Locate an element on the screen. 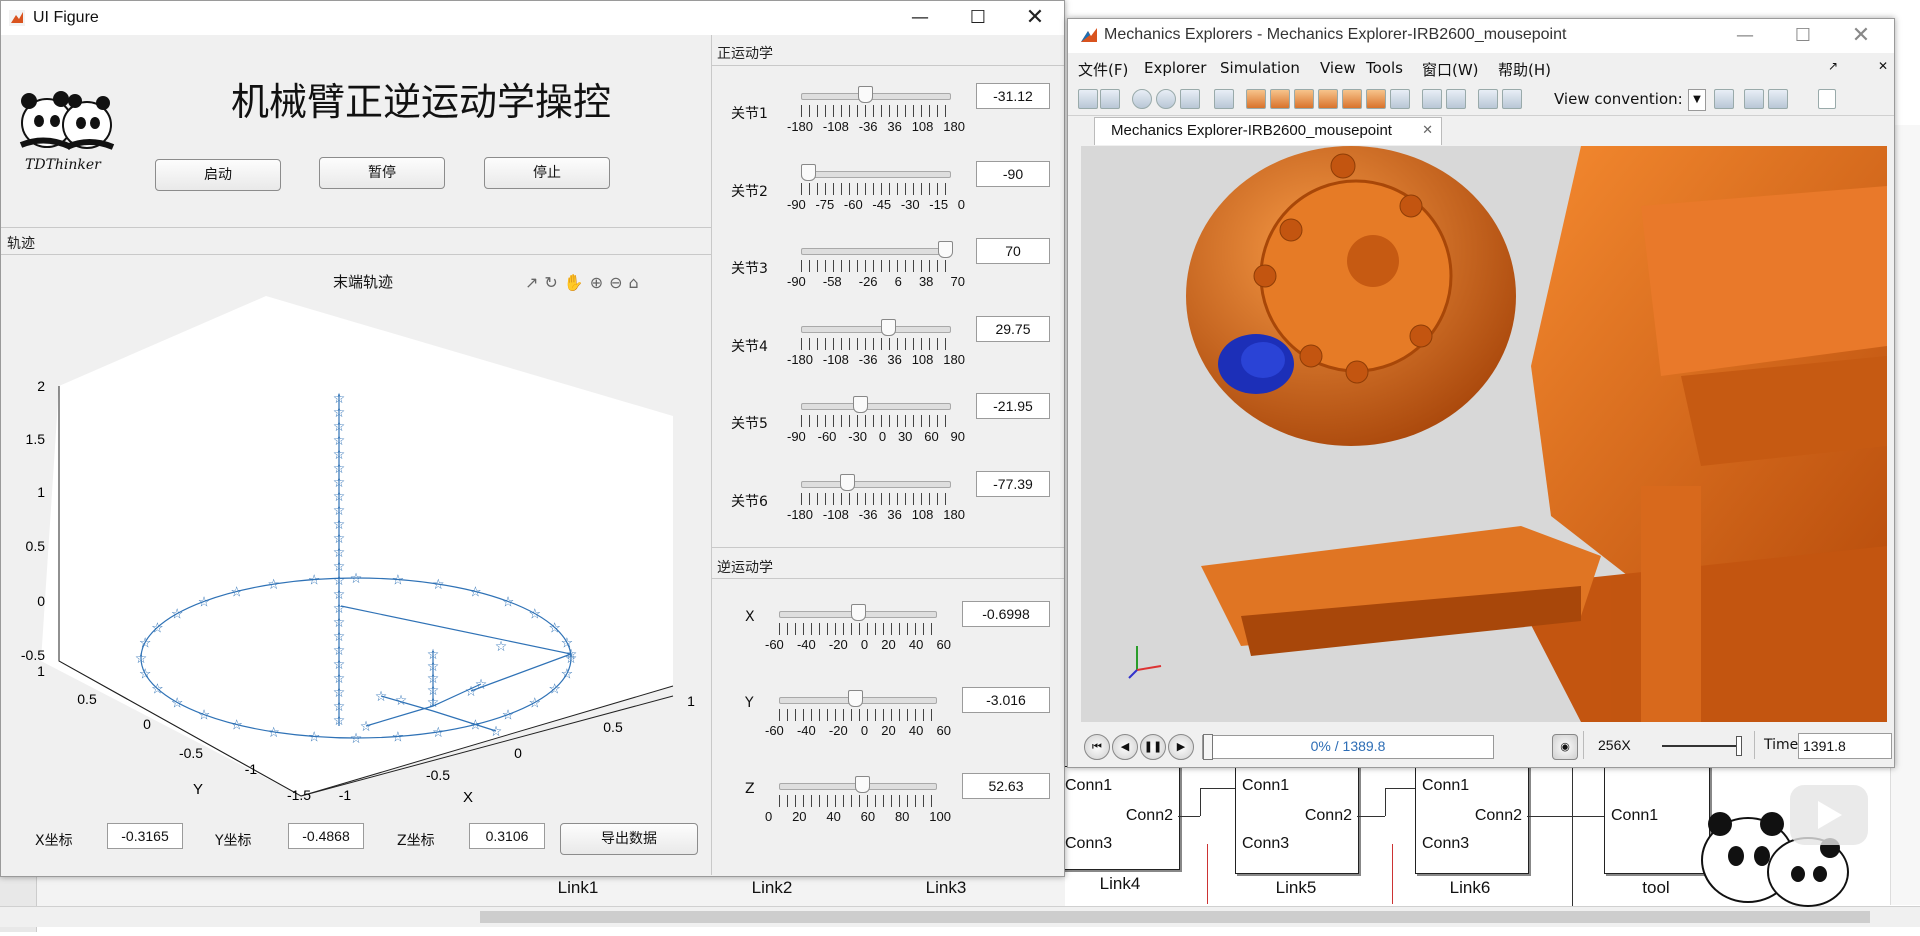 Image resolution: width=1920 pixels, height=936 pixels. record-icon: ◉ is located at coordinates (1565, 747).